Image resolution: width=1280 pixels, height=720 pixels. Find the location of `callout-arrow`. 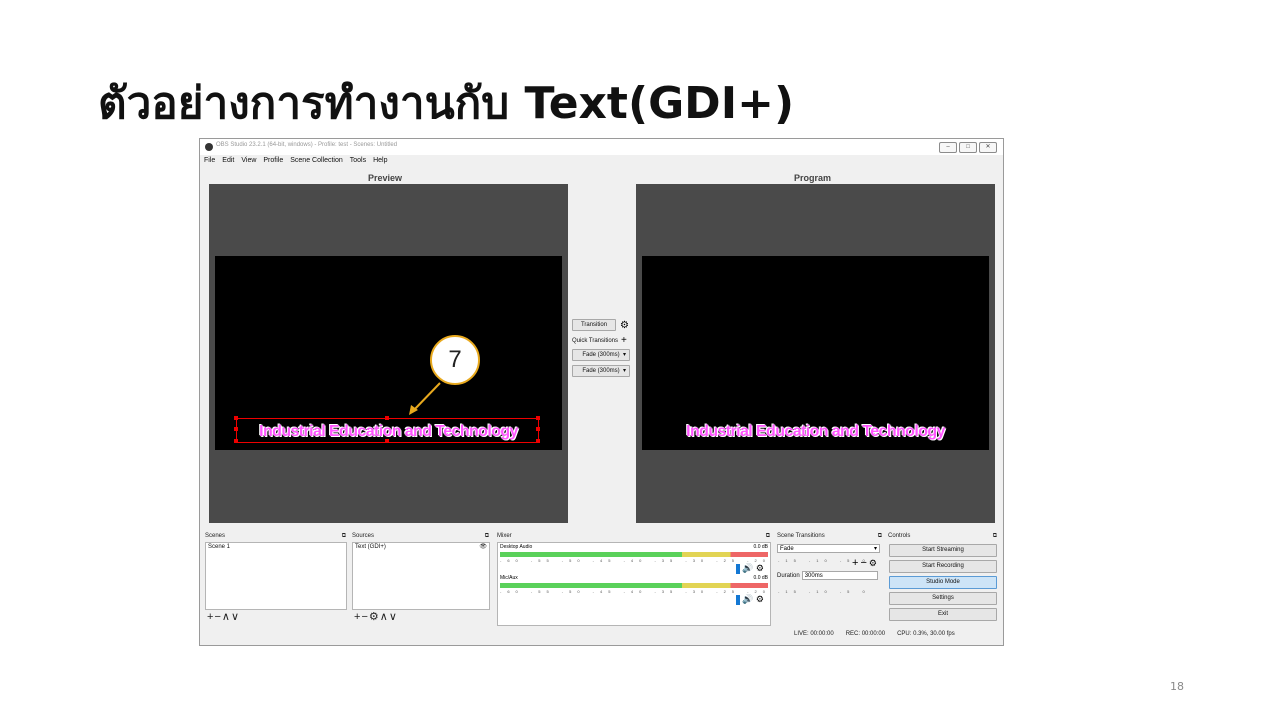

callout-arrow is located at coordinates (425, 398).